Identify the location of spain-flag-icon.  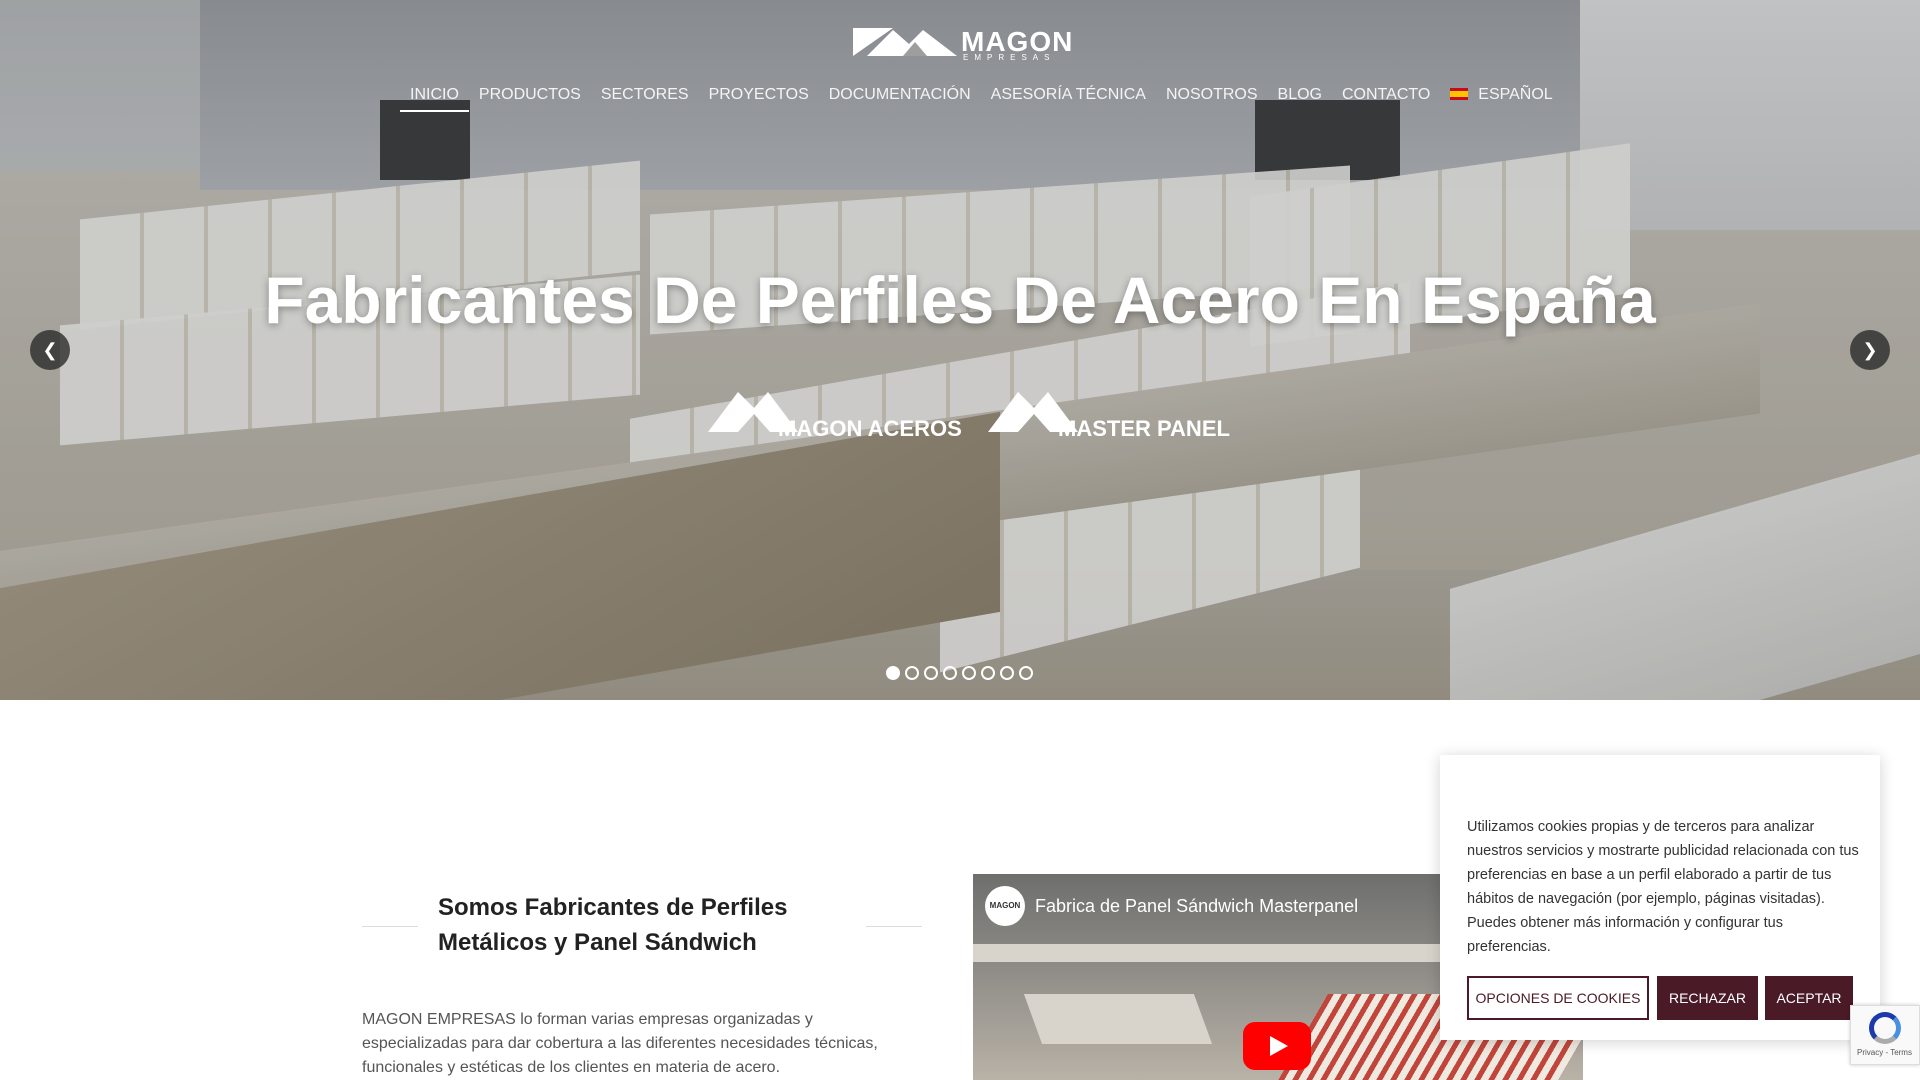
(1459, 94).